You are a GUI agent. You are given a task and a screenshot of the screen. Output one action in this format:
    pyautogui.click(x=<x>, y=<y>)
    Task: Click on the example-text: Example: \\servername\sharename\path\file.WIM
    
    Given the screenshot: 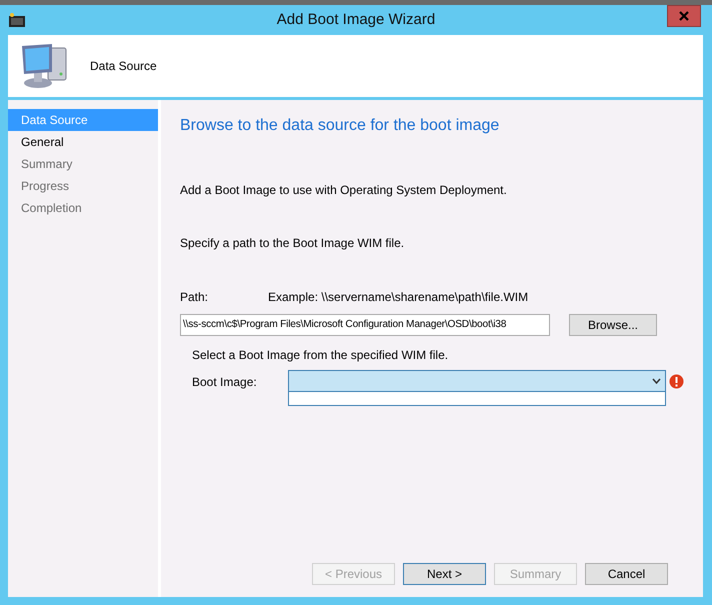 What is the action you would take?
    pyautogui.click(x=398, y=297)
    